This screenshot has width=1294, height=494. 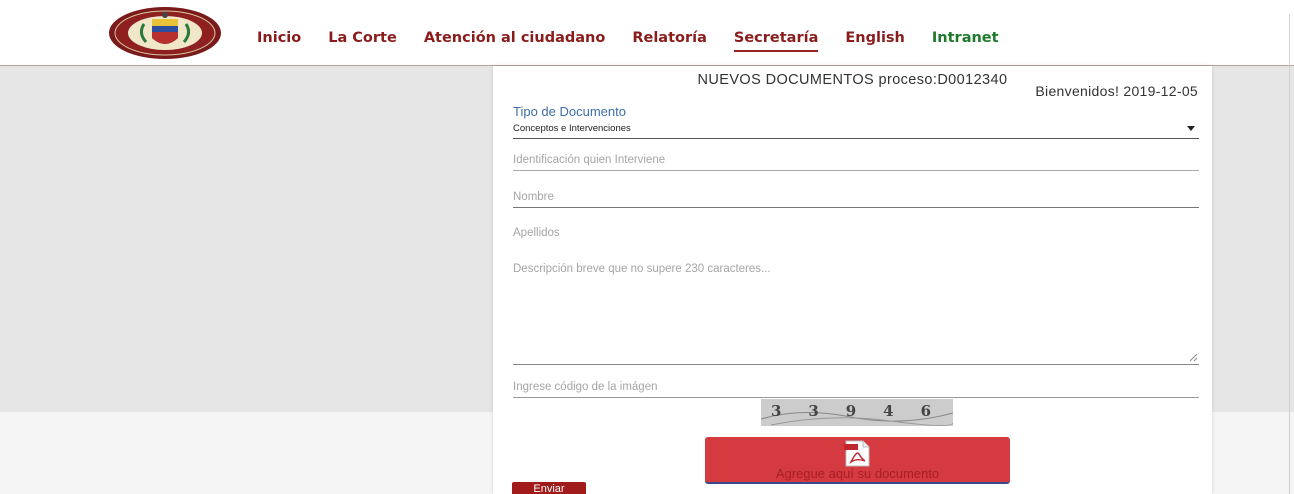 What do you see at coordinates (857, 473) in the screenshot?
I see `upload-label: Agregue aquí su documento` at bounding box center [857, 473].